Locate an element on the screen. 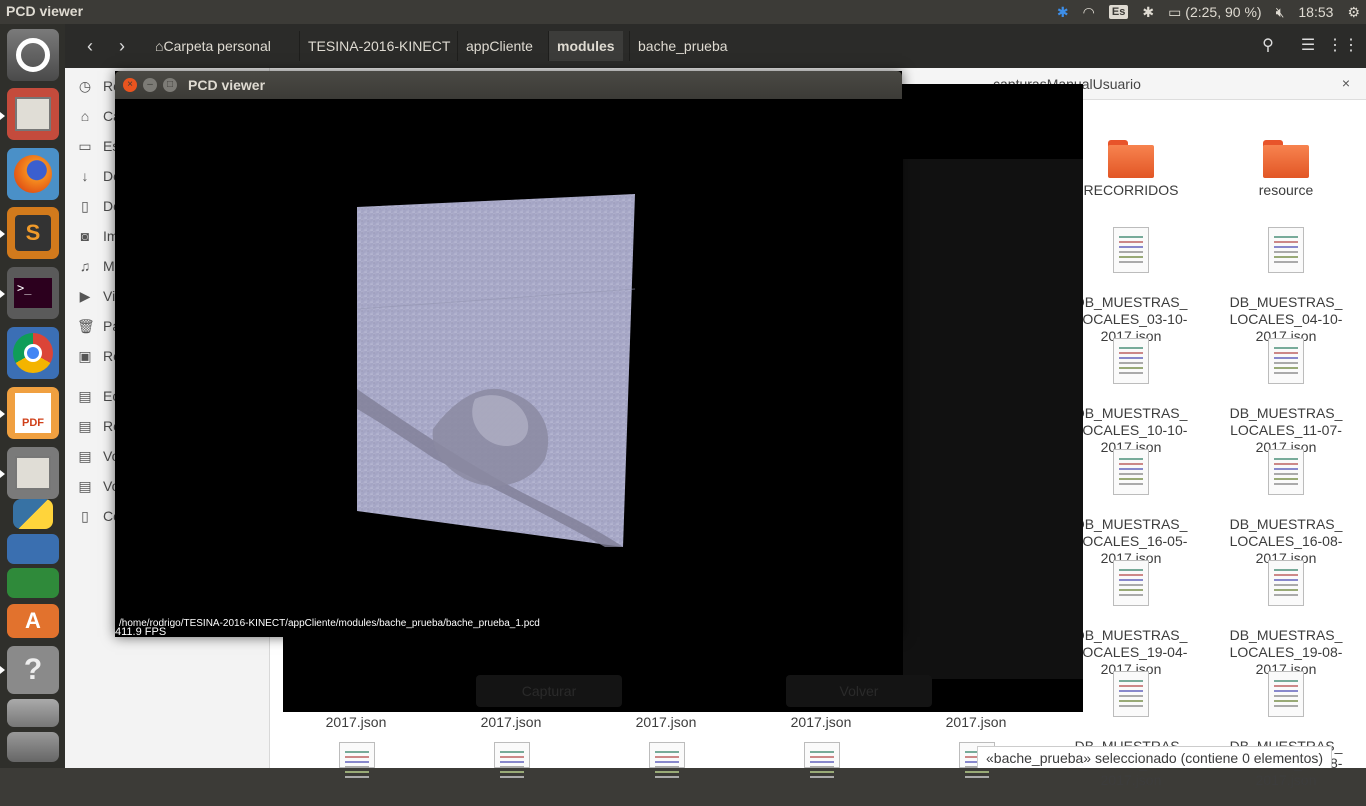 The width and height of the screenshot is (1366, 806). minimize-button: – is located at coordinates (150, 85).